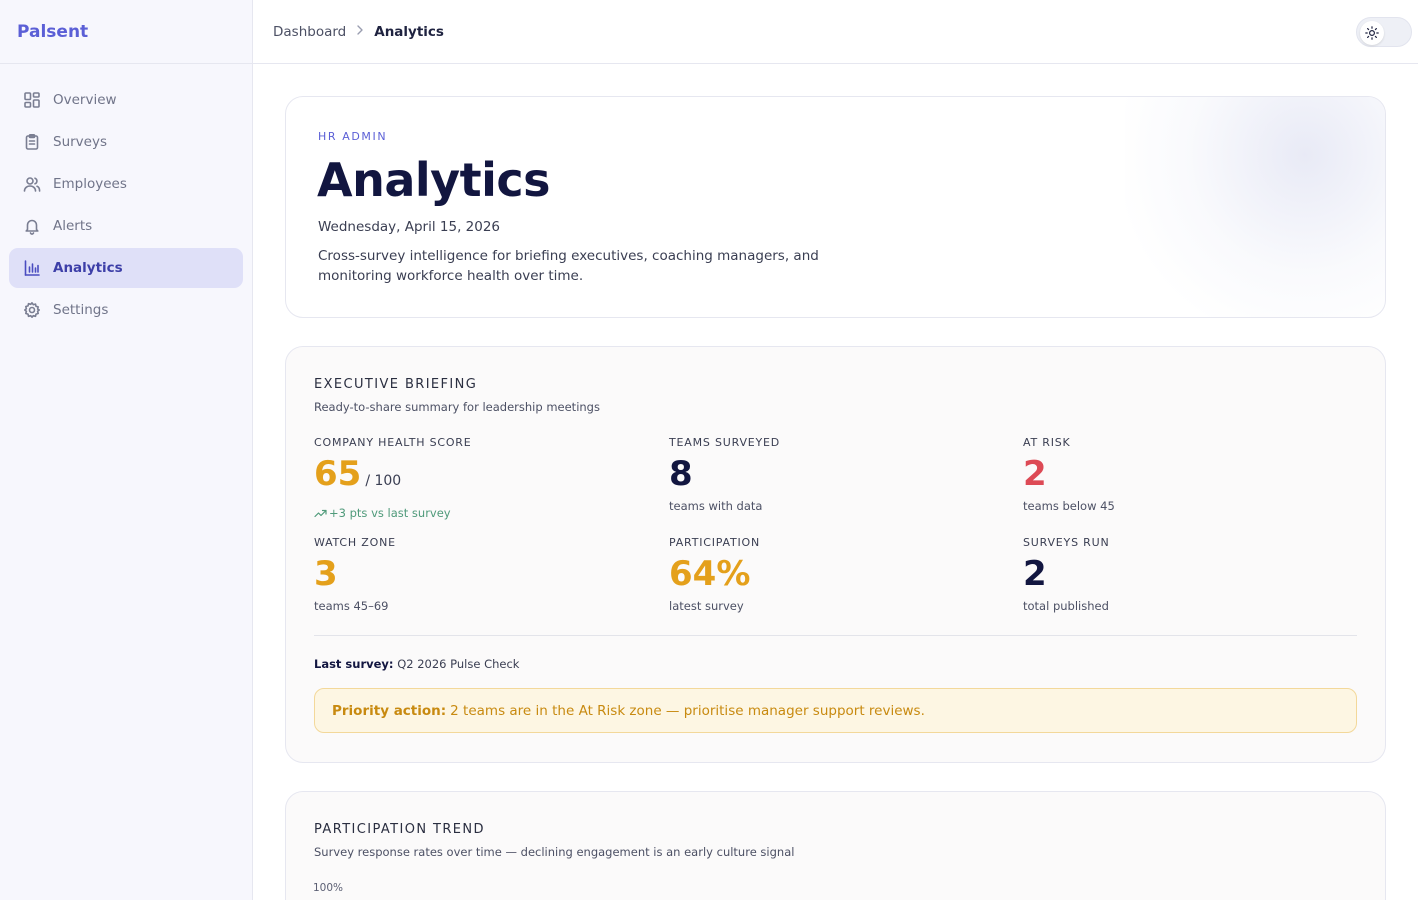 The width and height of the screenshot is (1418, 900). Describe the element at coordinates (1183, 474) in the screenshot. I see `stat-at-risk: AT RISK 2 teams below 45` at that location.